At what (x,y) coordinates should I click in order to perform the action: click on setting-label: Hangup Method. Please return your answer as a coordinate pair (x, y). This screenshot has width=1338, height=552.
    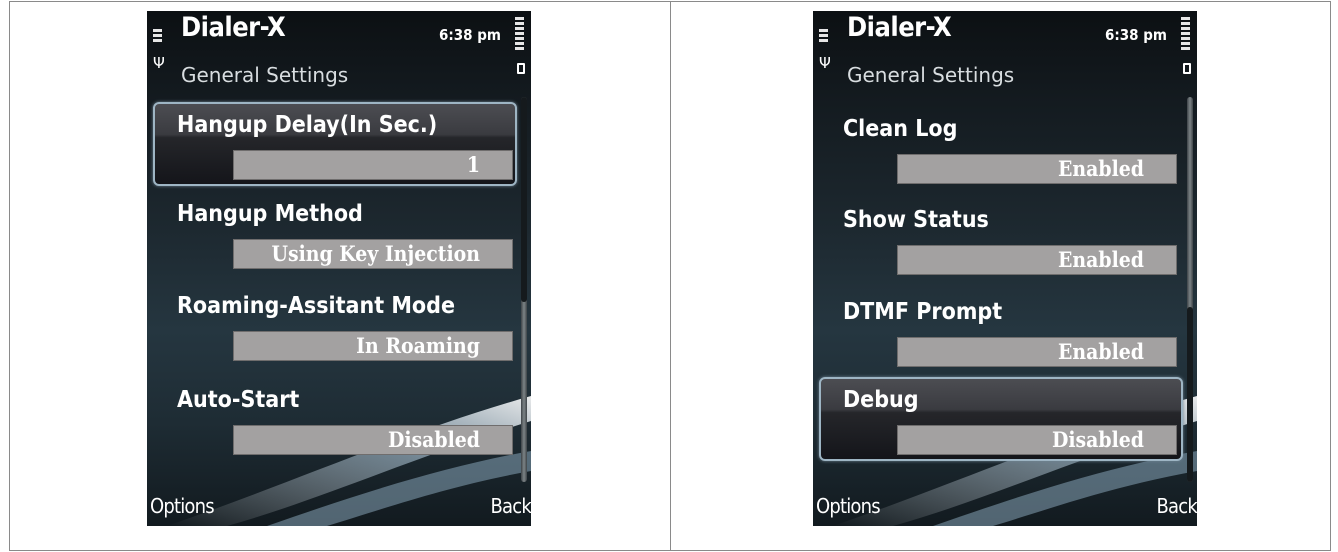
    Looking at the image, I should click on (270, 214).